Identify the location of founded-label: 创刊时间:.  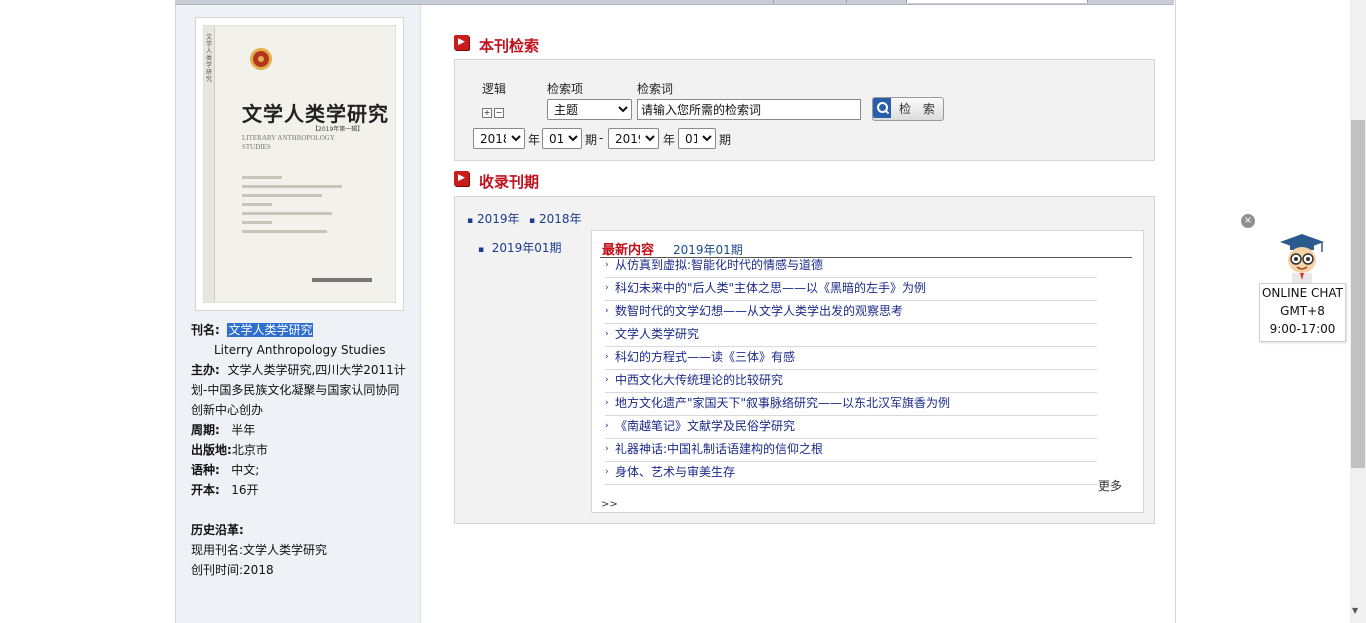
(217, 570).